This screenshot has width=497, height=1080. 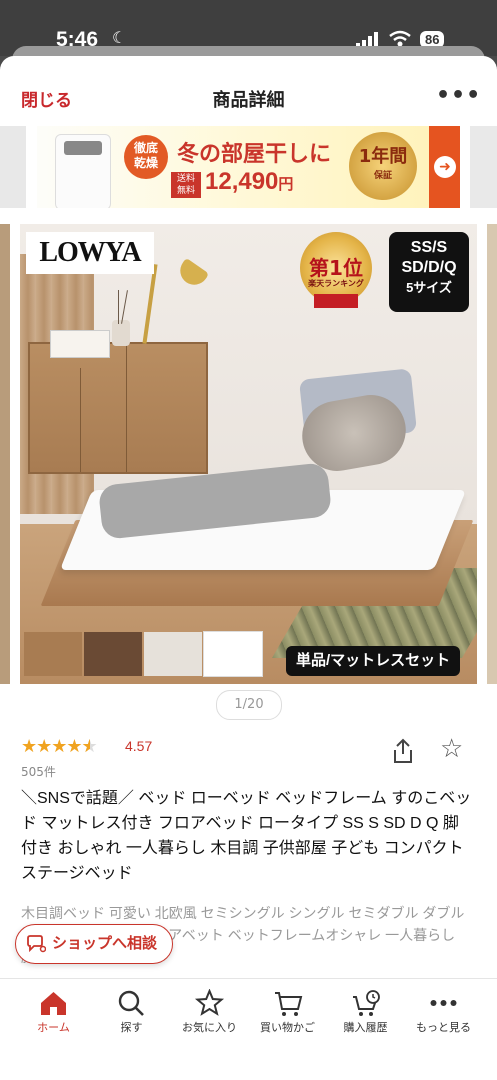 I want to click on gallery-peek-left, so click(x=5, y=454).